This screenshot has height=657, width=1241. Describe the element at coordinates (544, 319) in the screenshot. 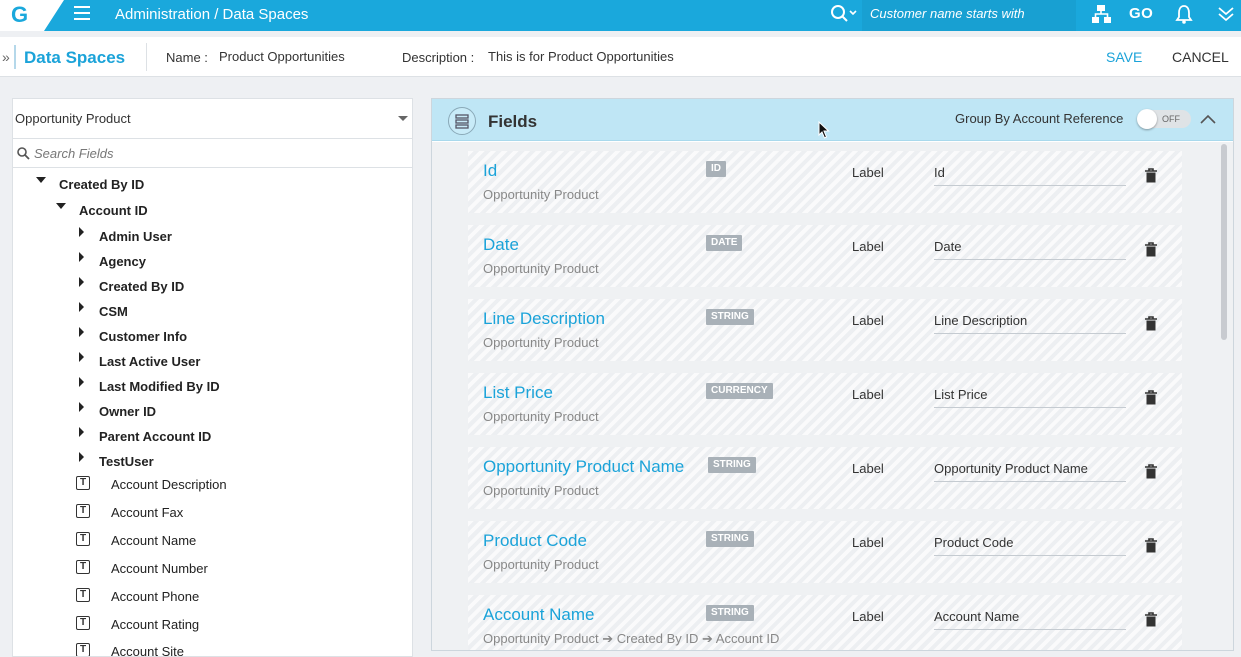

I see `field-name: Line Description` at that location.